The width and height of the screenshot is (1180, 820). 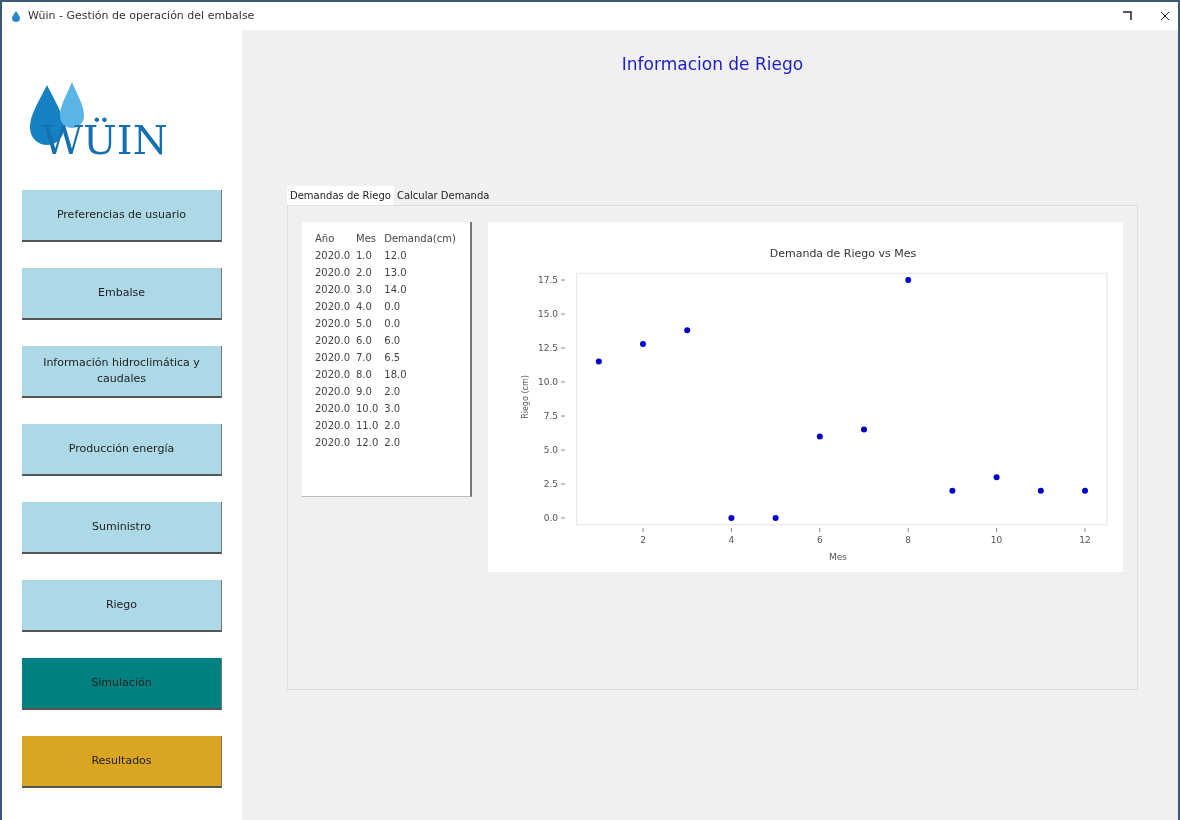 I want to click on column-header: Mes, so click(x=366, y=238).